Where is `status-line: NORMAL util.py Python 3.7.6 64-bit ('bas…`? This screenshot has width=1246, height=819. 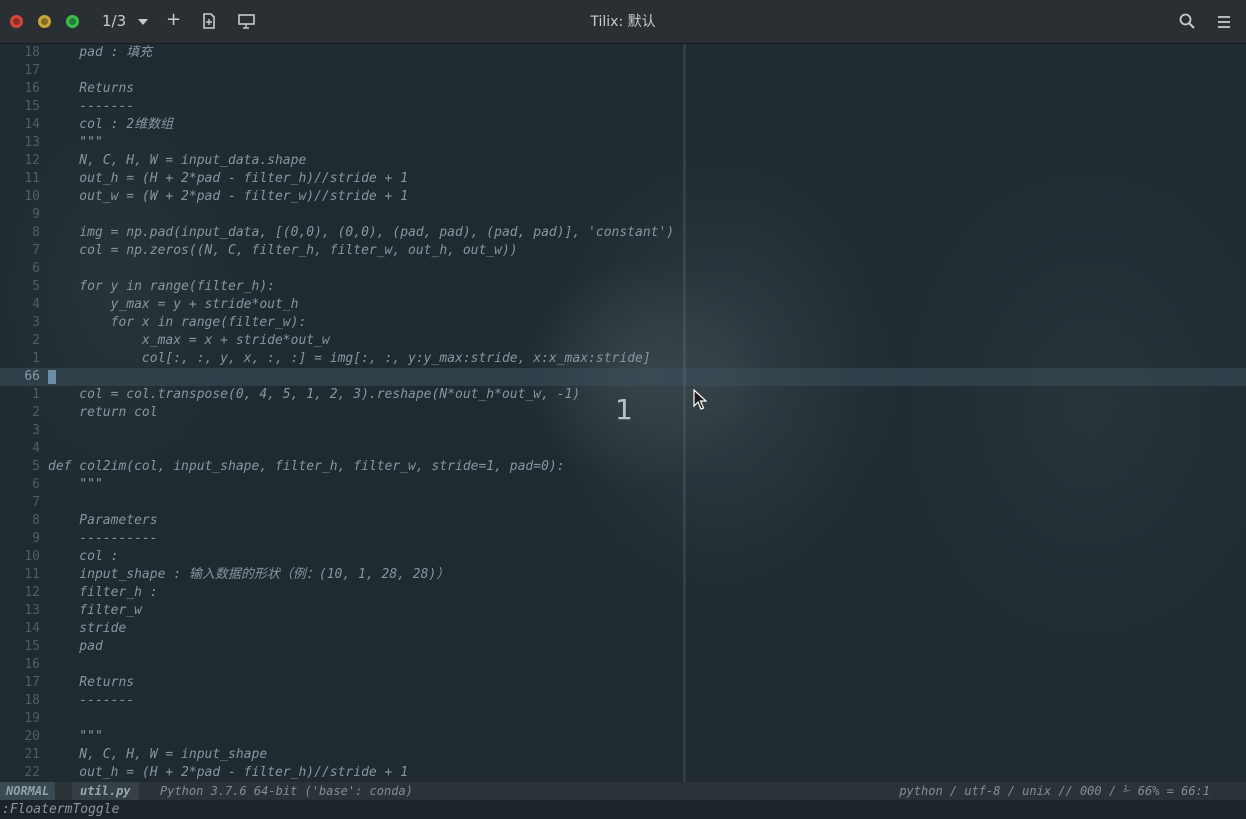 status-line: NORMAL util.py Python 3.7.6 64-bit ('bas… is located at coordinates (623, 791).